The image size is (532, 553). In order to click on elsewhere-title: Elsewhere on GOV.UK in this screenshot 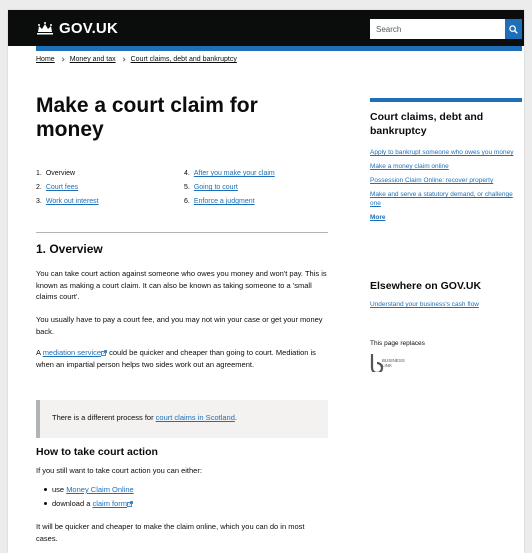, I will do `click(426, 286)`.